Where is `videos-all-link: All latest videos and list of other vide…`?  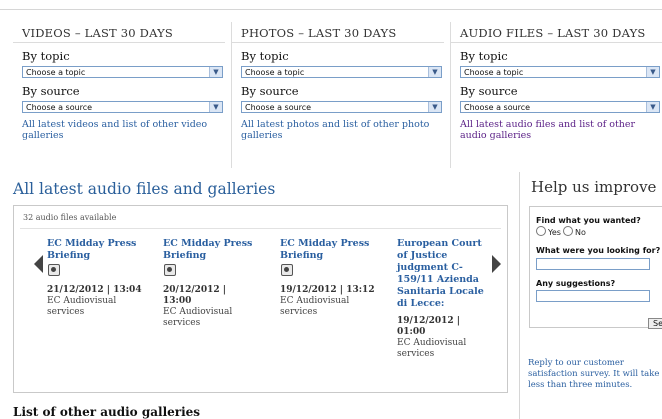 videos-all-link: All latest videos and list of other vide… is located at coordinates (119, 130).